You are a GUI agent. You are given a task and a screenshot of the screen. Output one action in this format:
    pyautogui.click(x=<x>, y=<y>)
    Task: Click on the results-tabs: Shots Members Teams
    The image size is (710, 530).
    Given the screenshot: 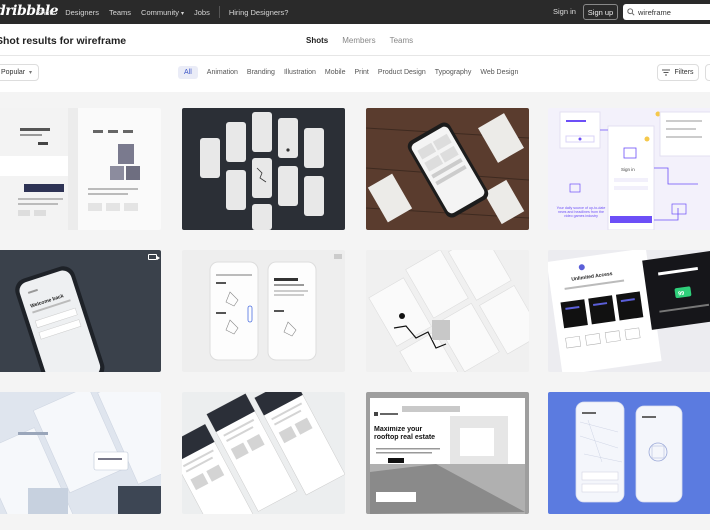 What is the action you would take?
    pyautogui.click(x=366, y=40)
    